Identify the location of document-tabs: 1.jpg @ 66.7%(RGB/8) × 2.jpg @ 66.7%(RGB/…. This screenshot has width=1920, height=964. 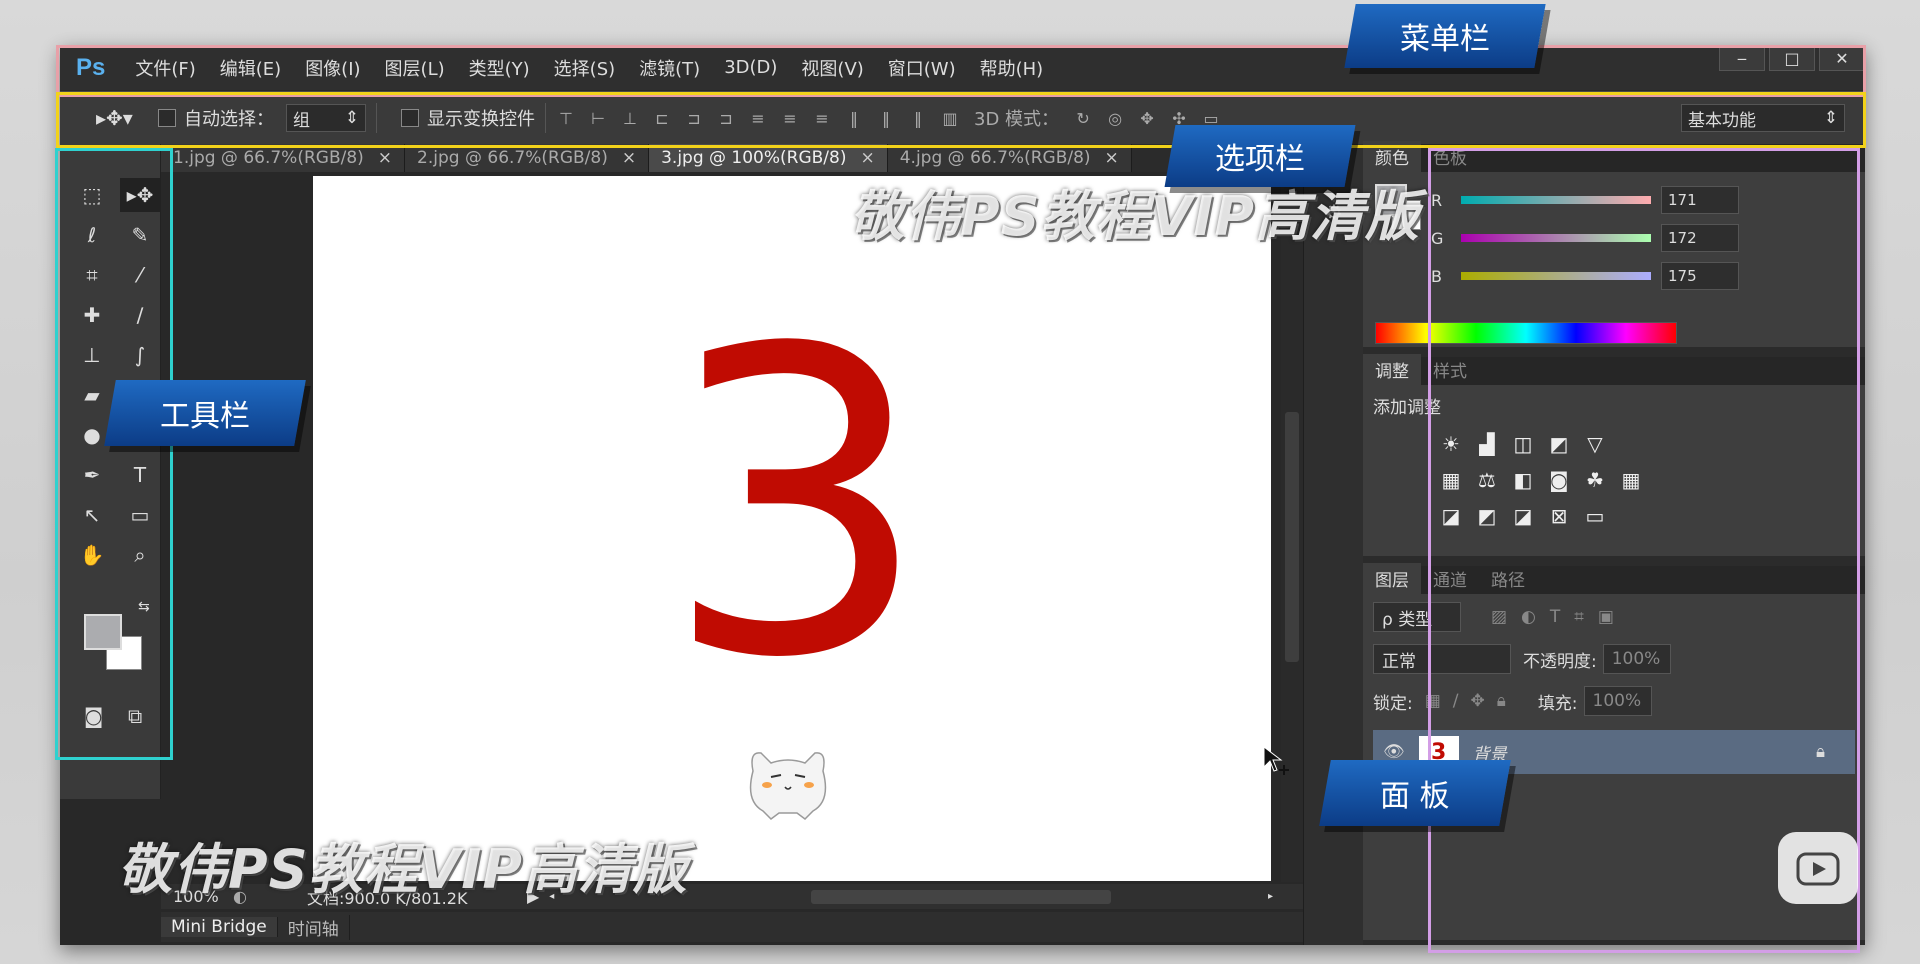
(732, 158).